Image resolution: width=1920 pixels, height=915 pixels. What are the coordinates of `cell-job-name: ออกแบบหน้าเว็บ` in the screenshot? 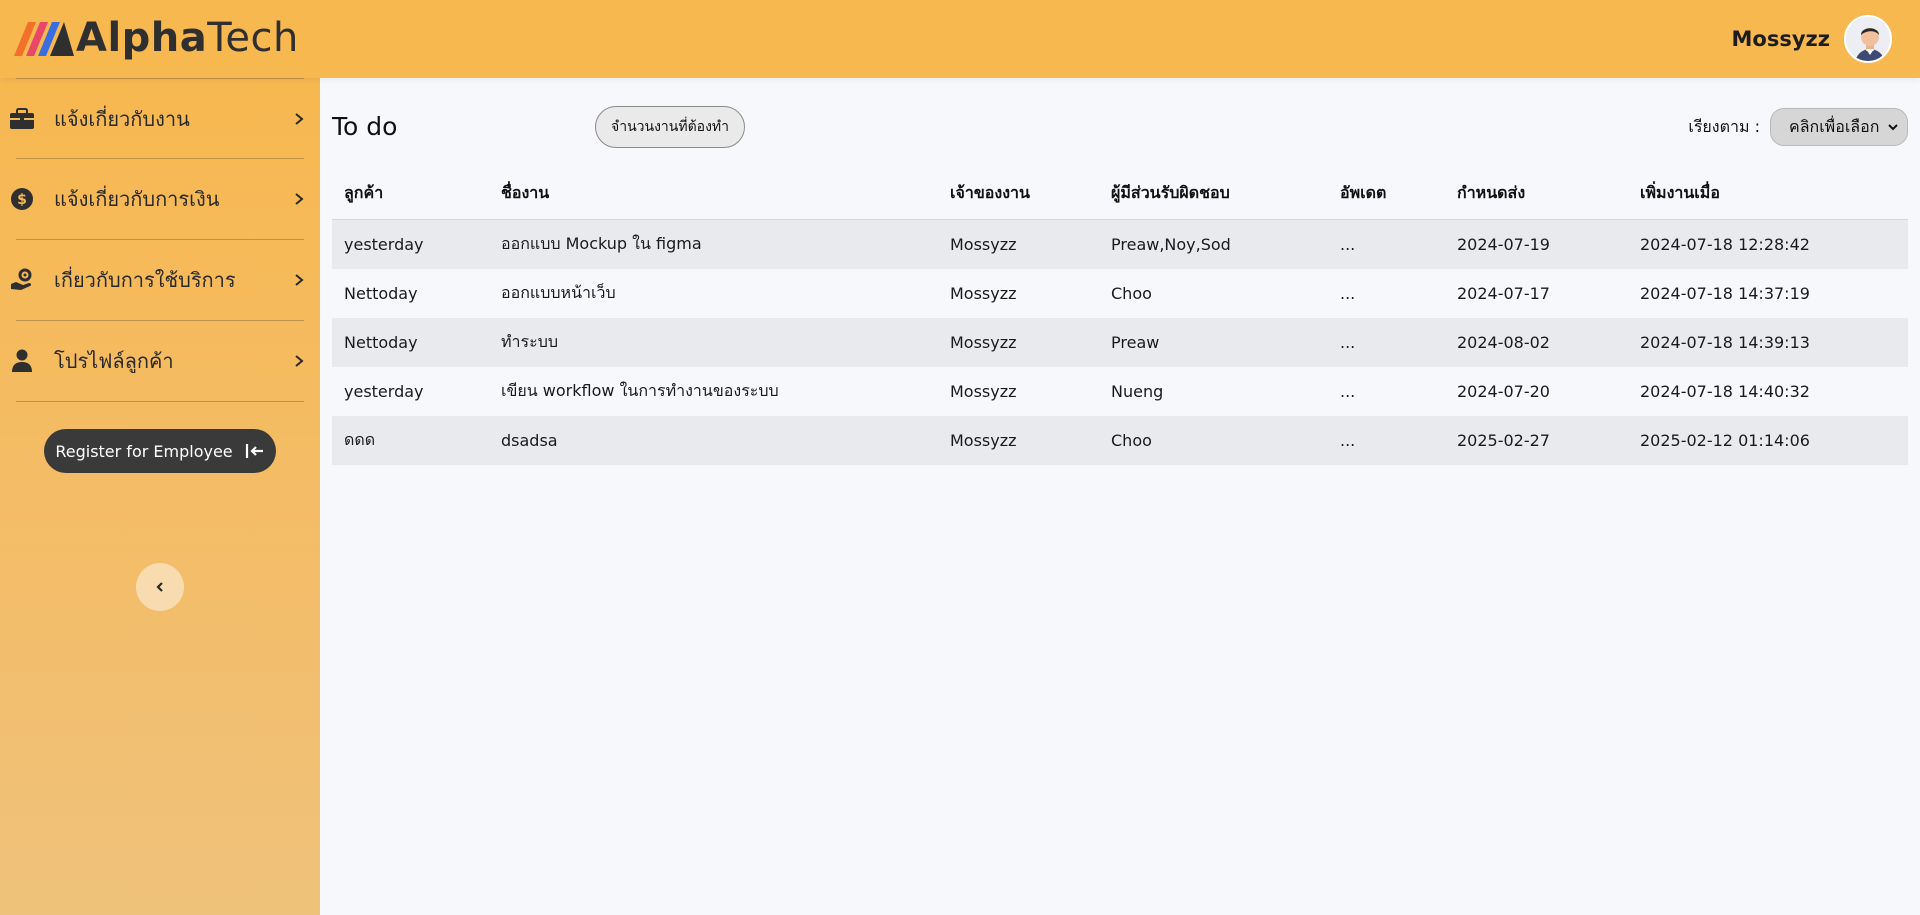 It's located at (558, 292).